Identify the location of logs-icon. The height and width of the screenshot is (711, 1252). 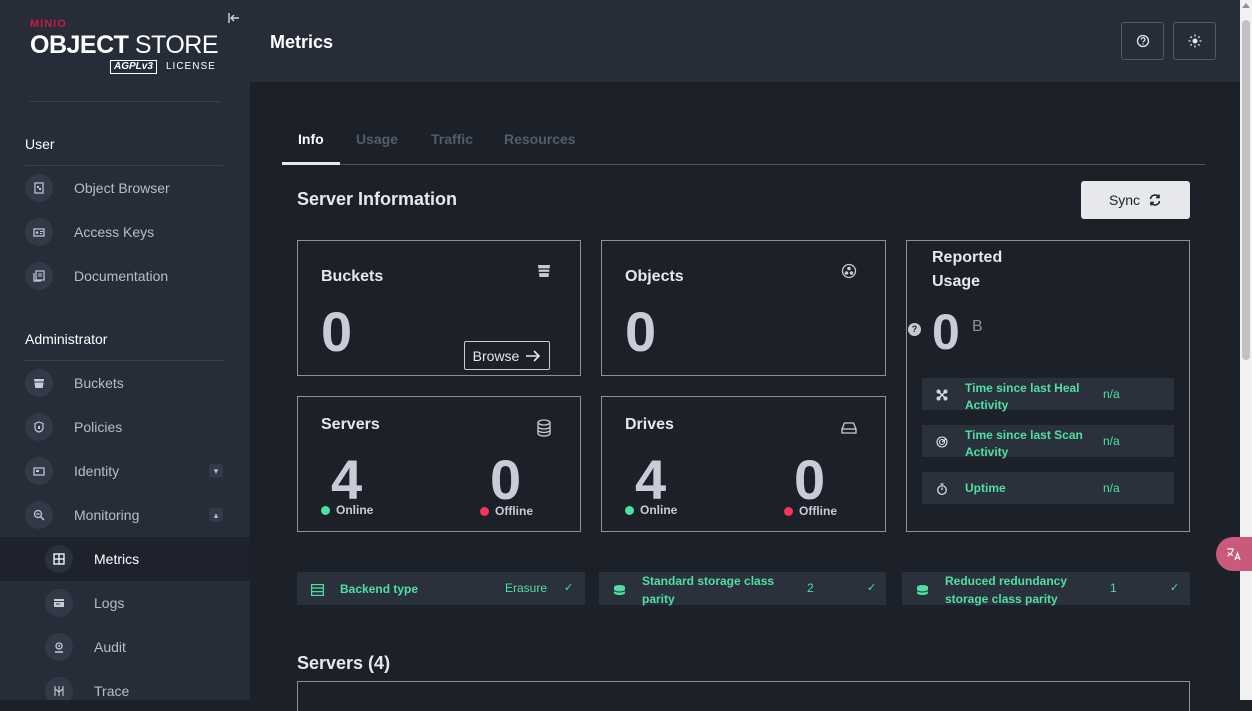
(59, 603).